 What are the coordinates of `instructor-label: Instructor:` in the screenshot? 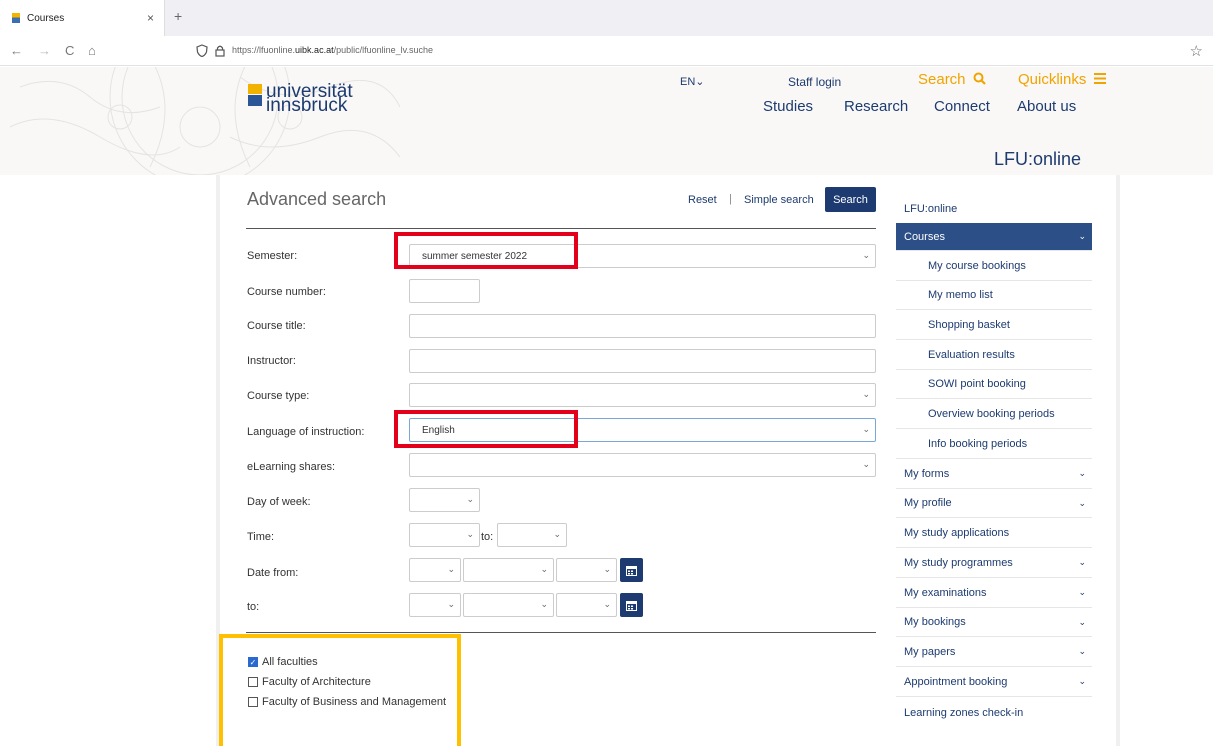 It's located at (271, 361).